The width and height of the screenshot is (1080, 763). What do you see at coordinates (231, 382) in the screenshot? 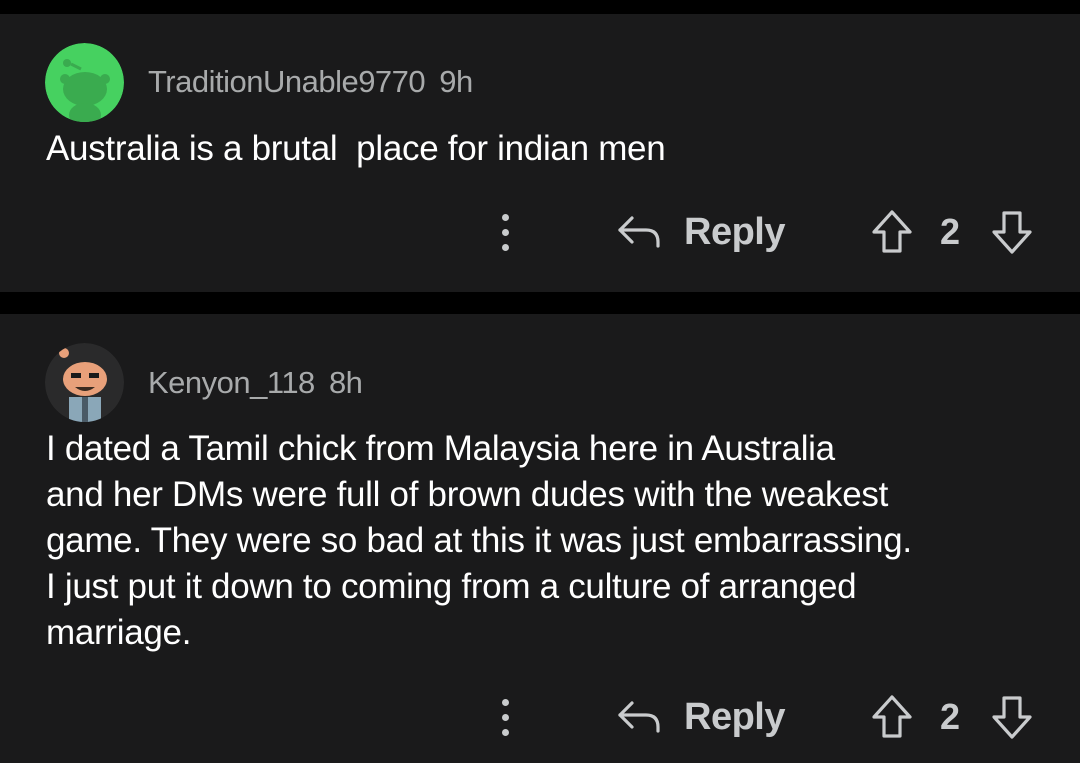
I see `username-link: Kenyon_118` at bounding box center [231, 382].